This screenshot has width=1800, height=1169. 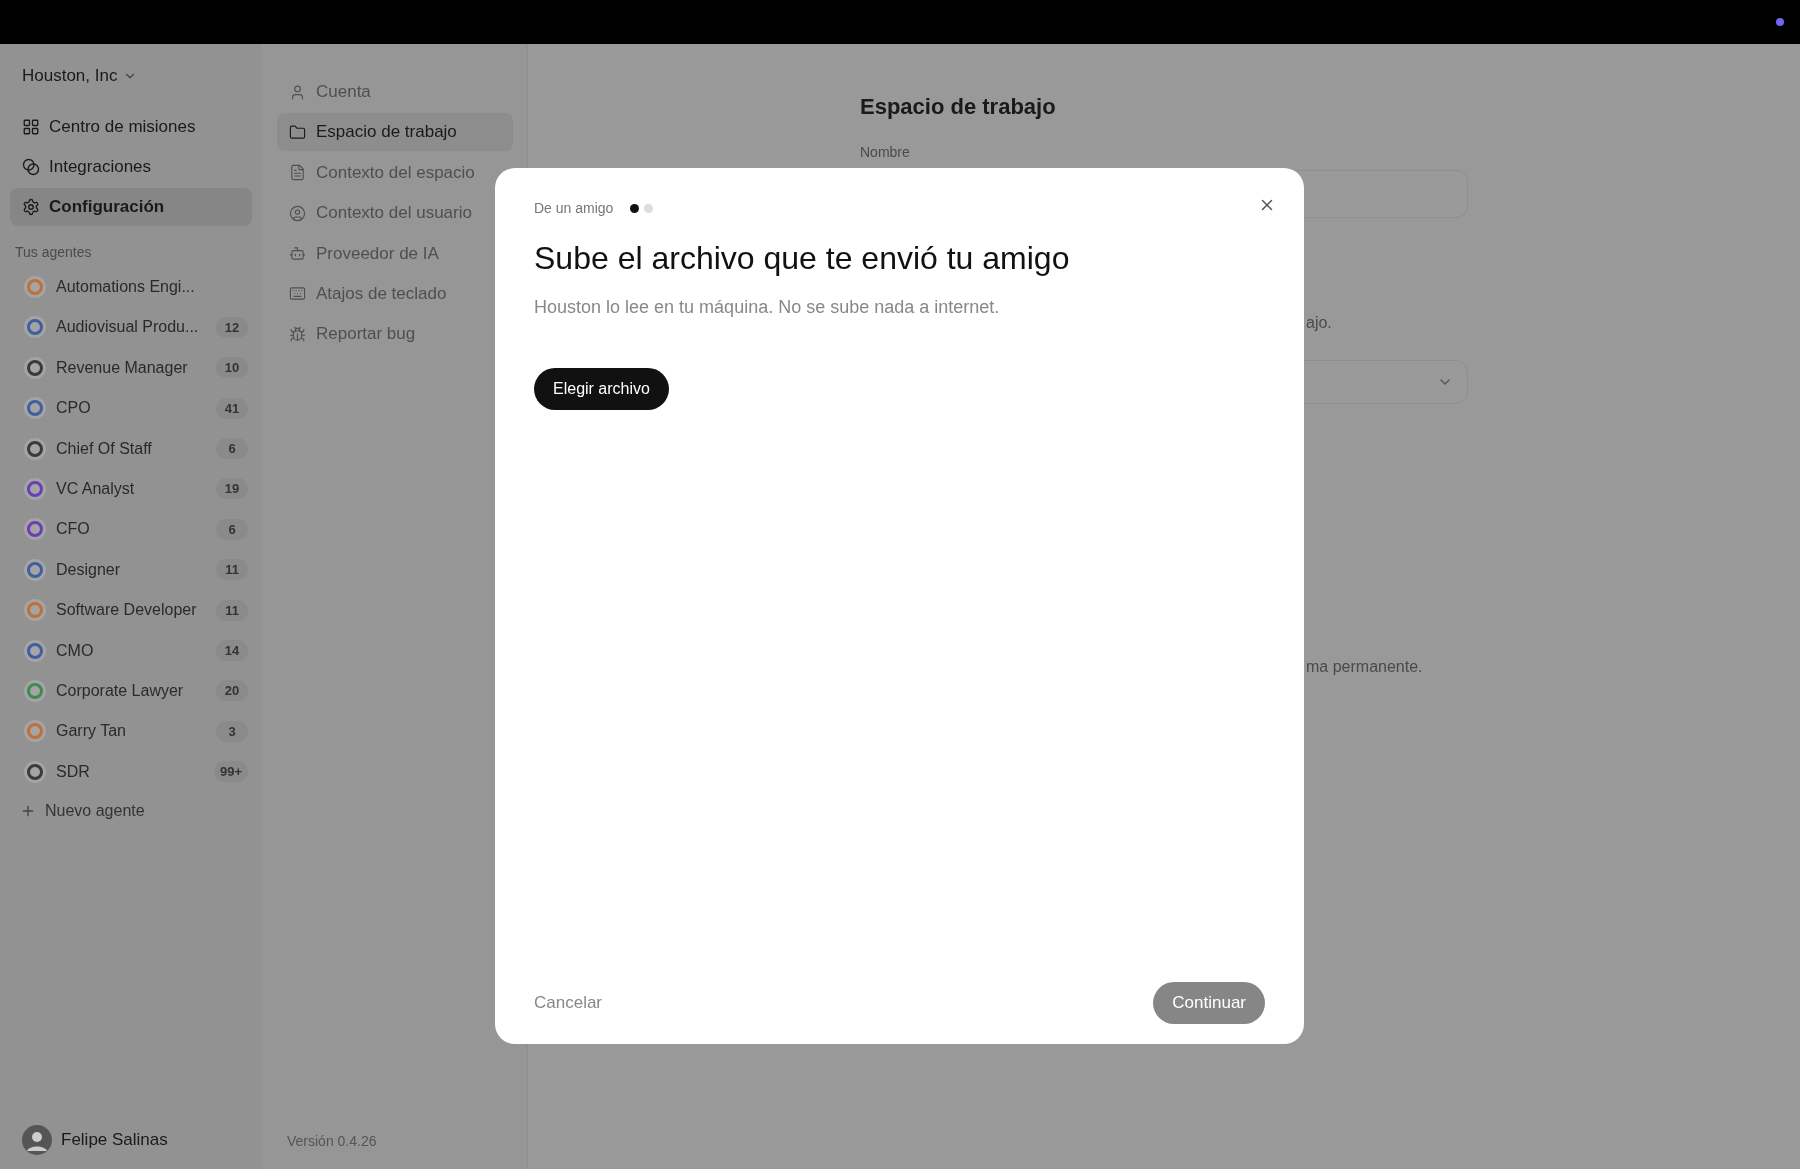 I want to click on agent-item: Garry Tan 3, so click(x=131, y=731).